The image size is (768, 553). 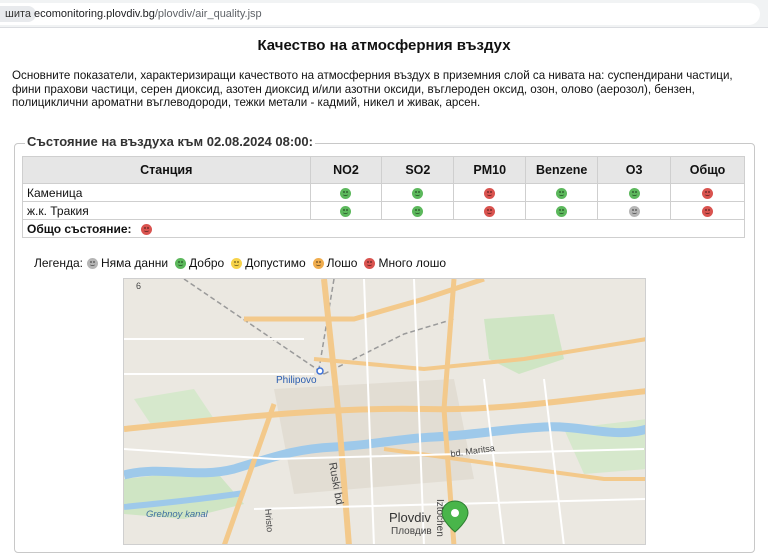 What do you see at coordinates (383, 210) in the screenshot?
I see `table-row: ж.к. Тракия` at bounding box center [383, 210].